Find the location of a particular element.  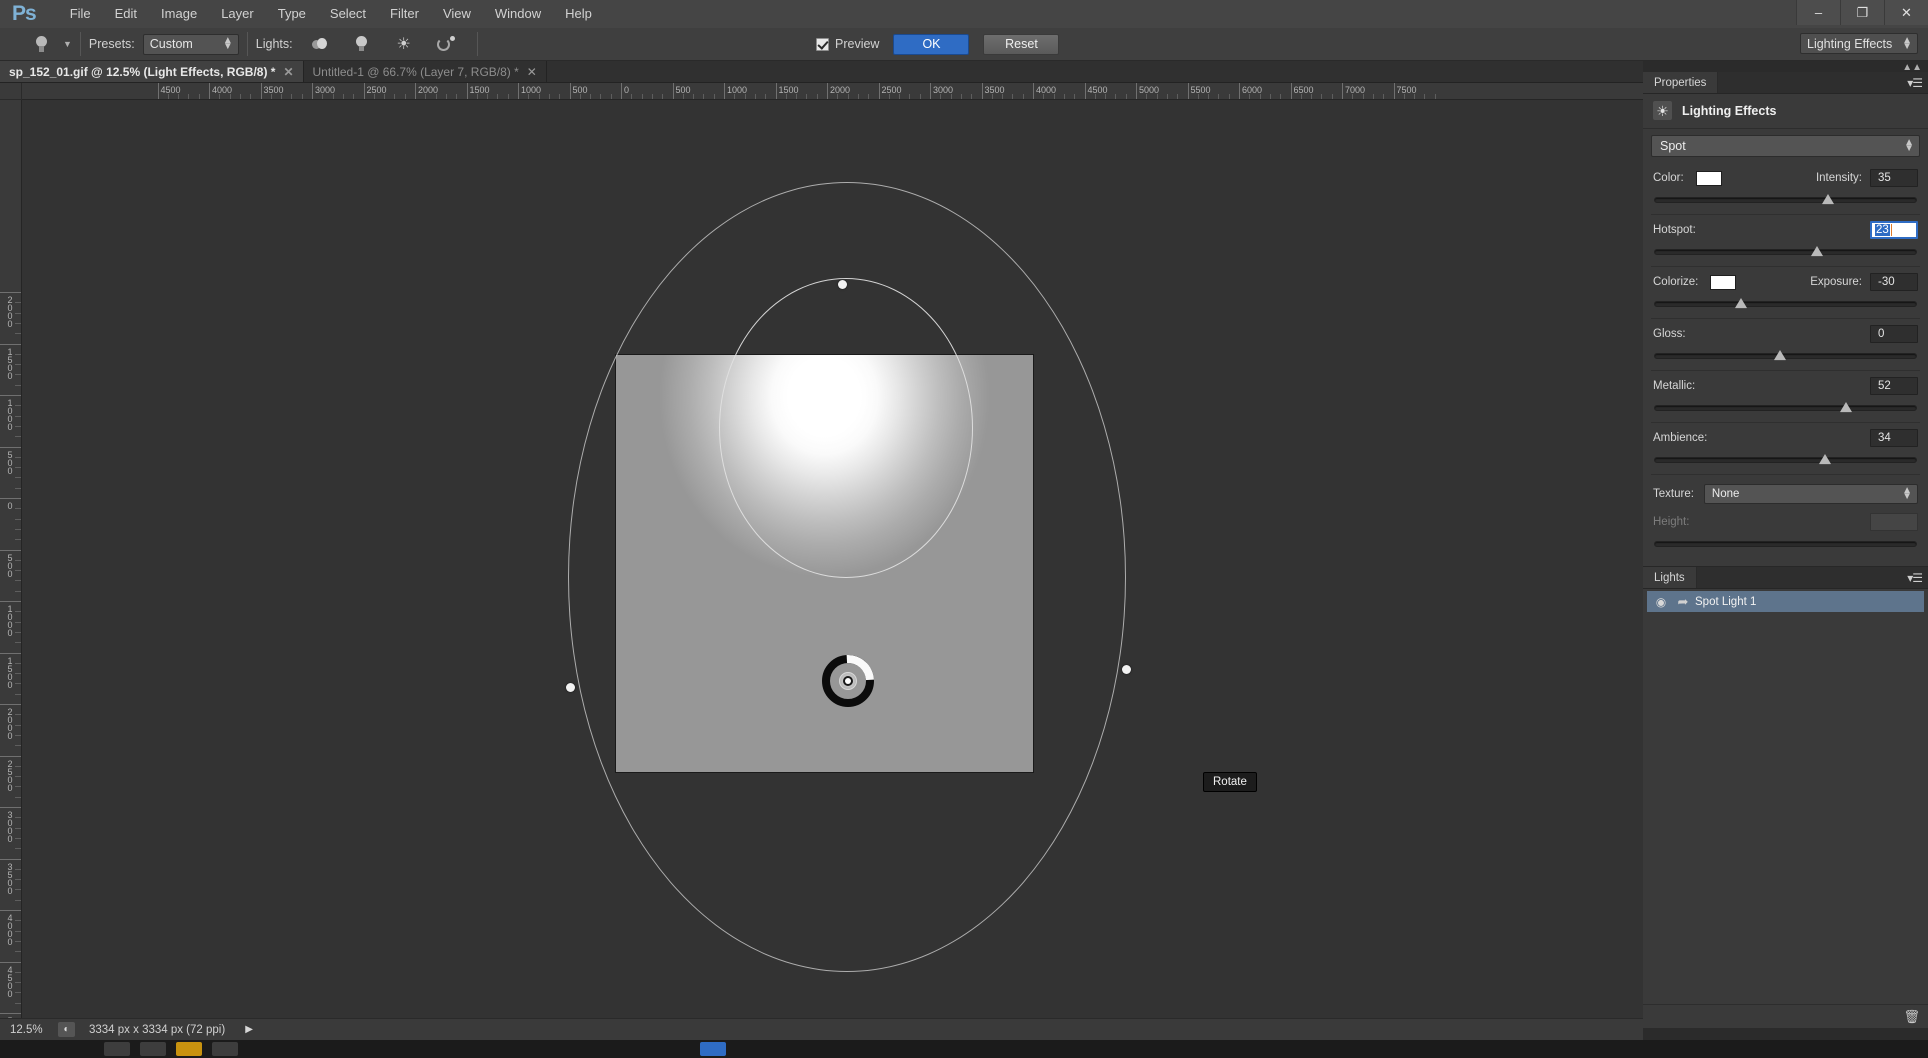

metallic-slider is located at coordinates (1785, 408).